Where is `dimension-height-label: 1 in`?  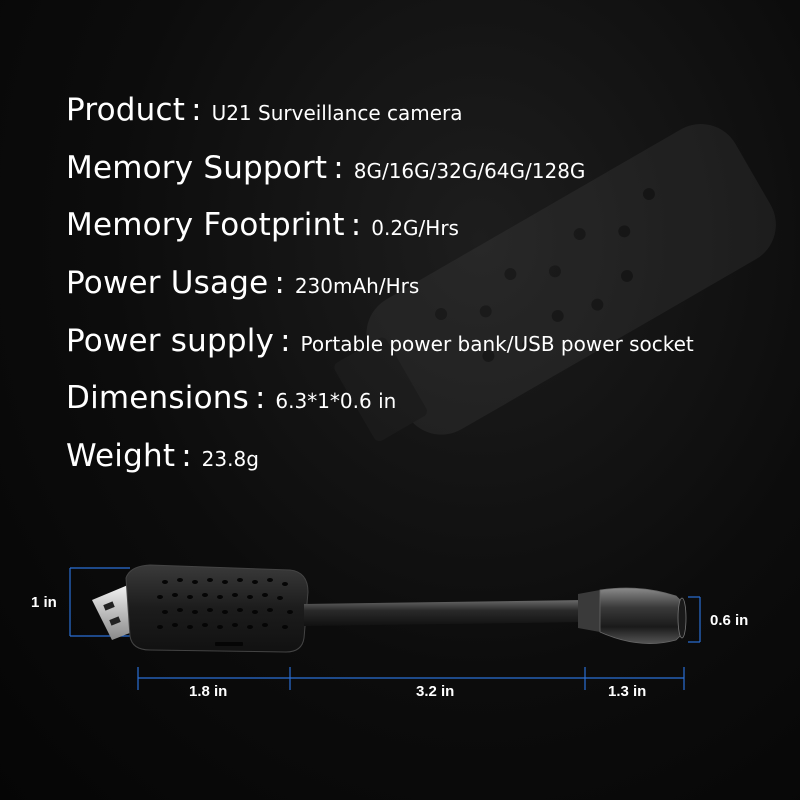
dimension-height-label: 1 in is located at coordinates (44, 602).